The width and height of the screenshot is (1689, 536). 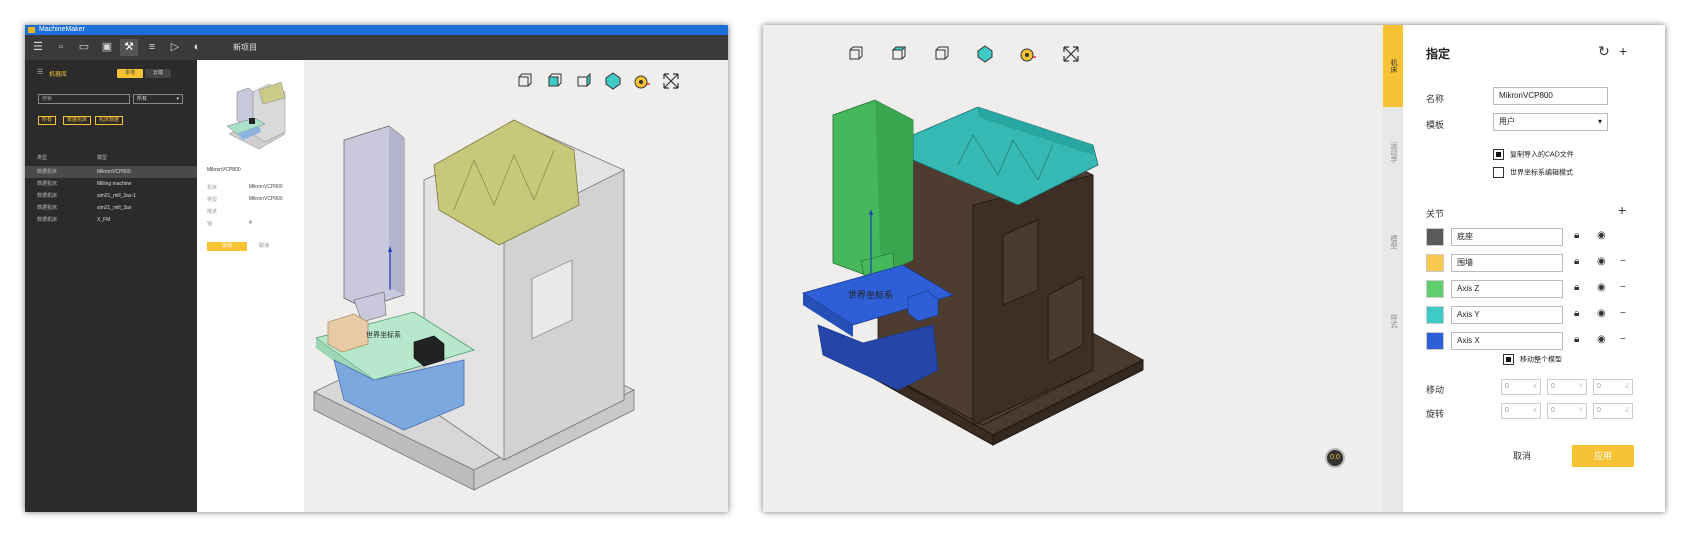 What do you see at coordinates (1393, 242) in the screenshot?
I see `tab-model: 模型` at bounding box center [1393, 242].